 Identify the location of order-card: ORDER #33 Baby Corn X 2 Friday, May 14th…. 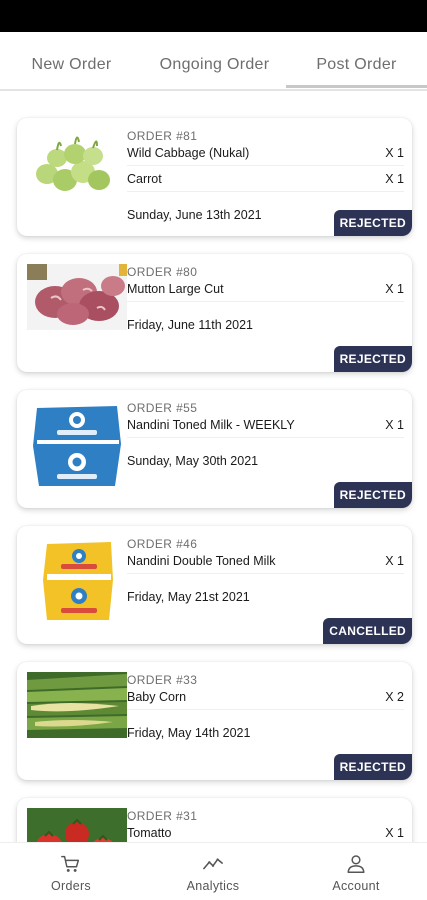
(214, 721).